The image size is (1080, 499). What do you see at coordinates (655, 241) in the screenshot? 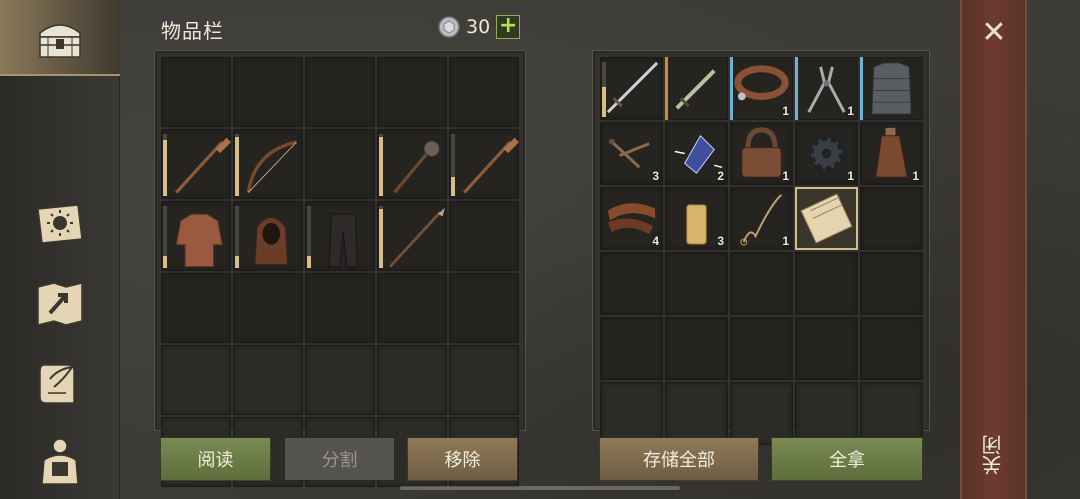
I see `item-quantity: 4` at bounding box center [655, 241].